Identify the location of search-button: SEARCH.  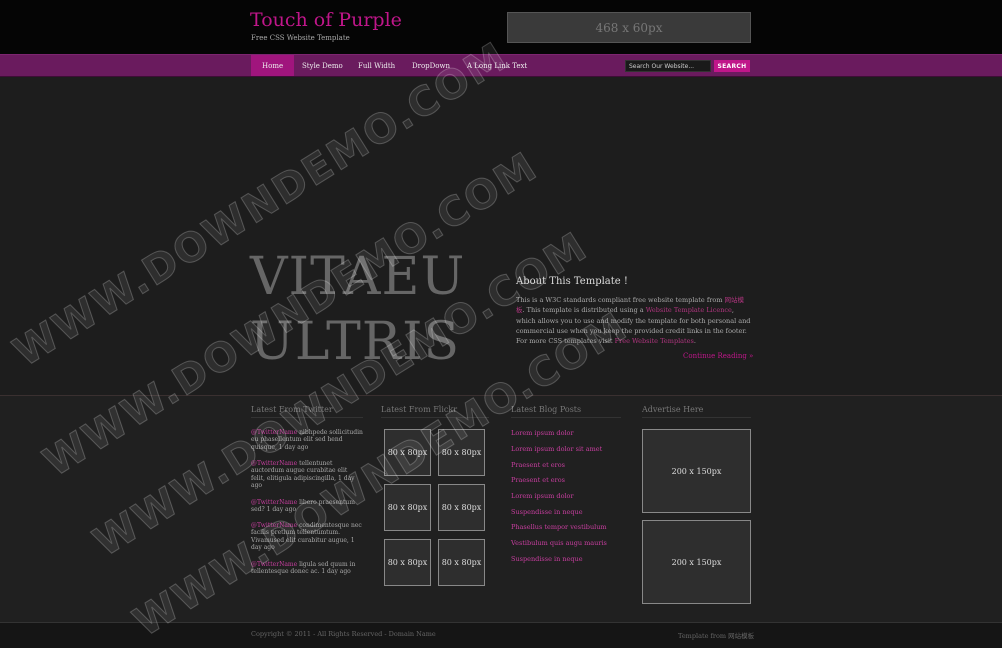
(732, 66).